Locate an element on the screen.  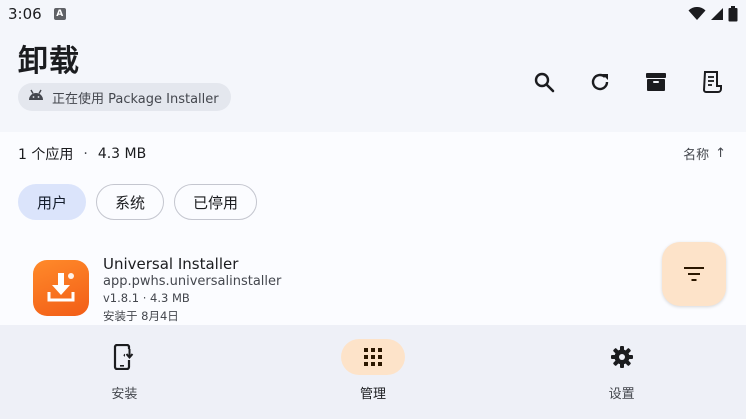
filter-fab is located at coordinates (694, 274).